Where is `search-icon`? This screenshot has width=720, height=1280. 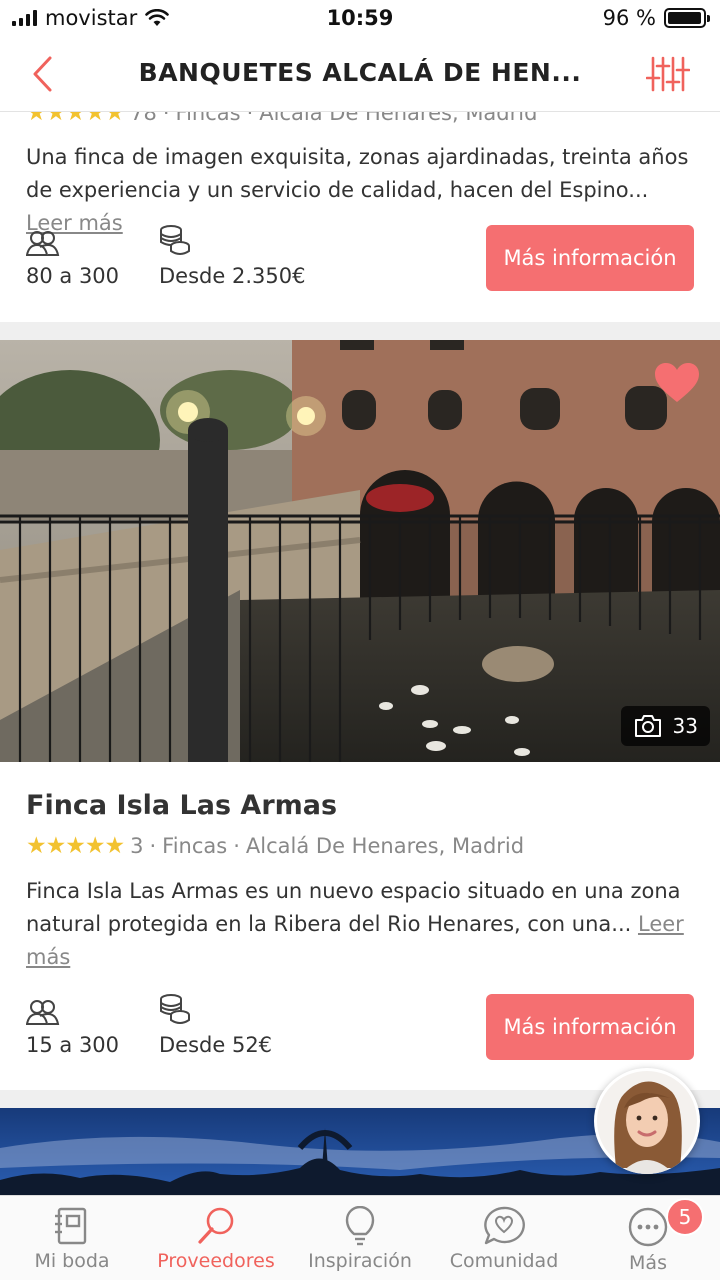
search-icon is located at coordinates (216, 1225).